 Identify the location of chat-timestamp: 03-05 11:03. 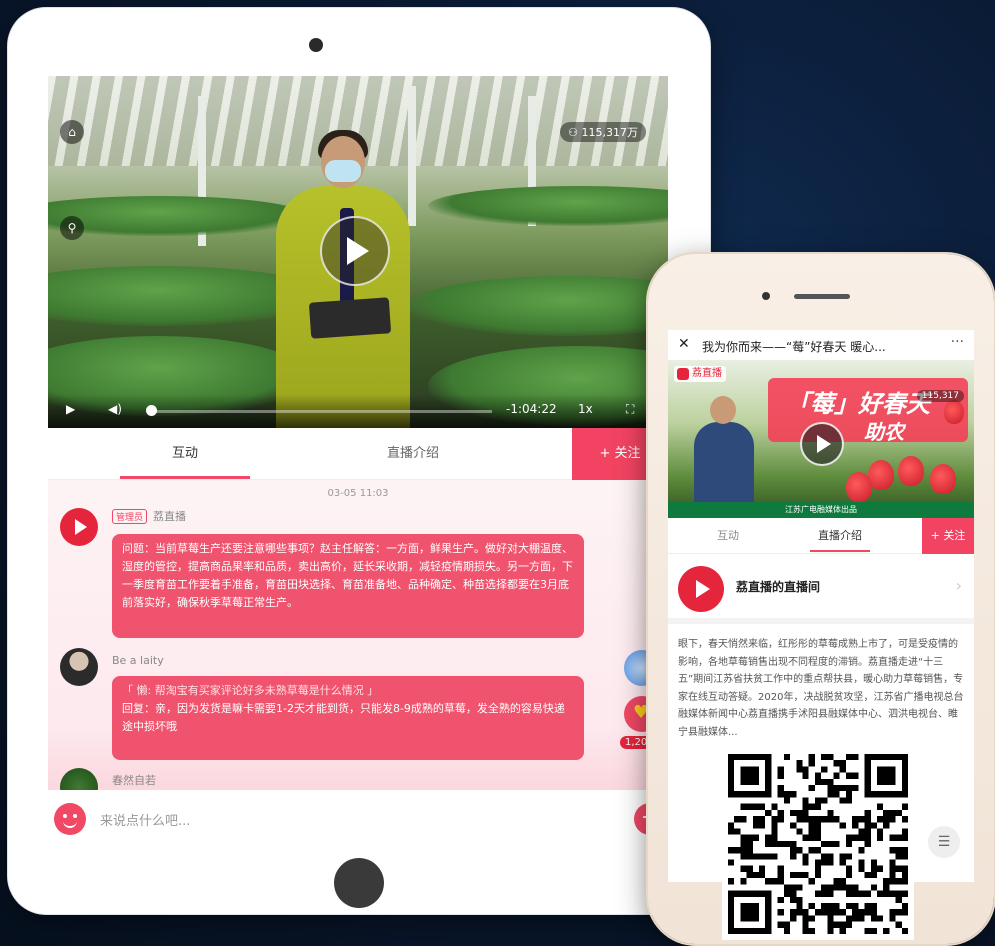
(358, 493).